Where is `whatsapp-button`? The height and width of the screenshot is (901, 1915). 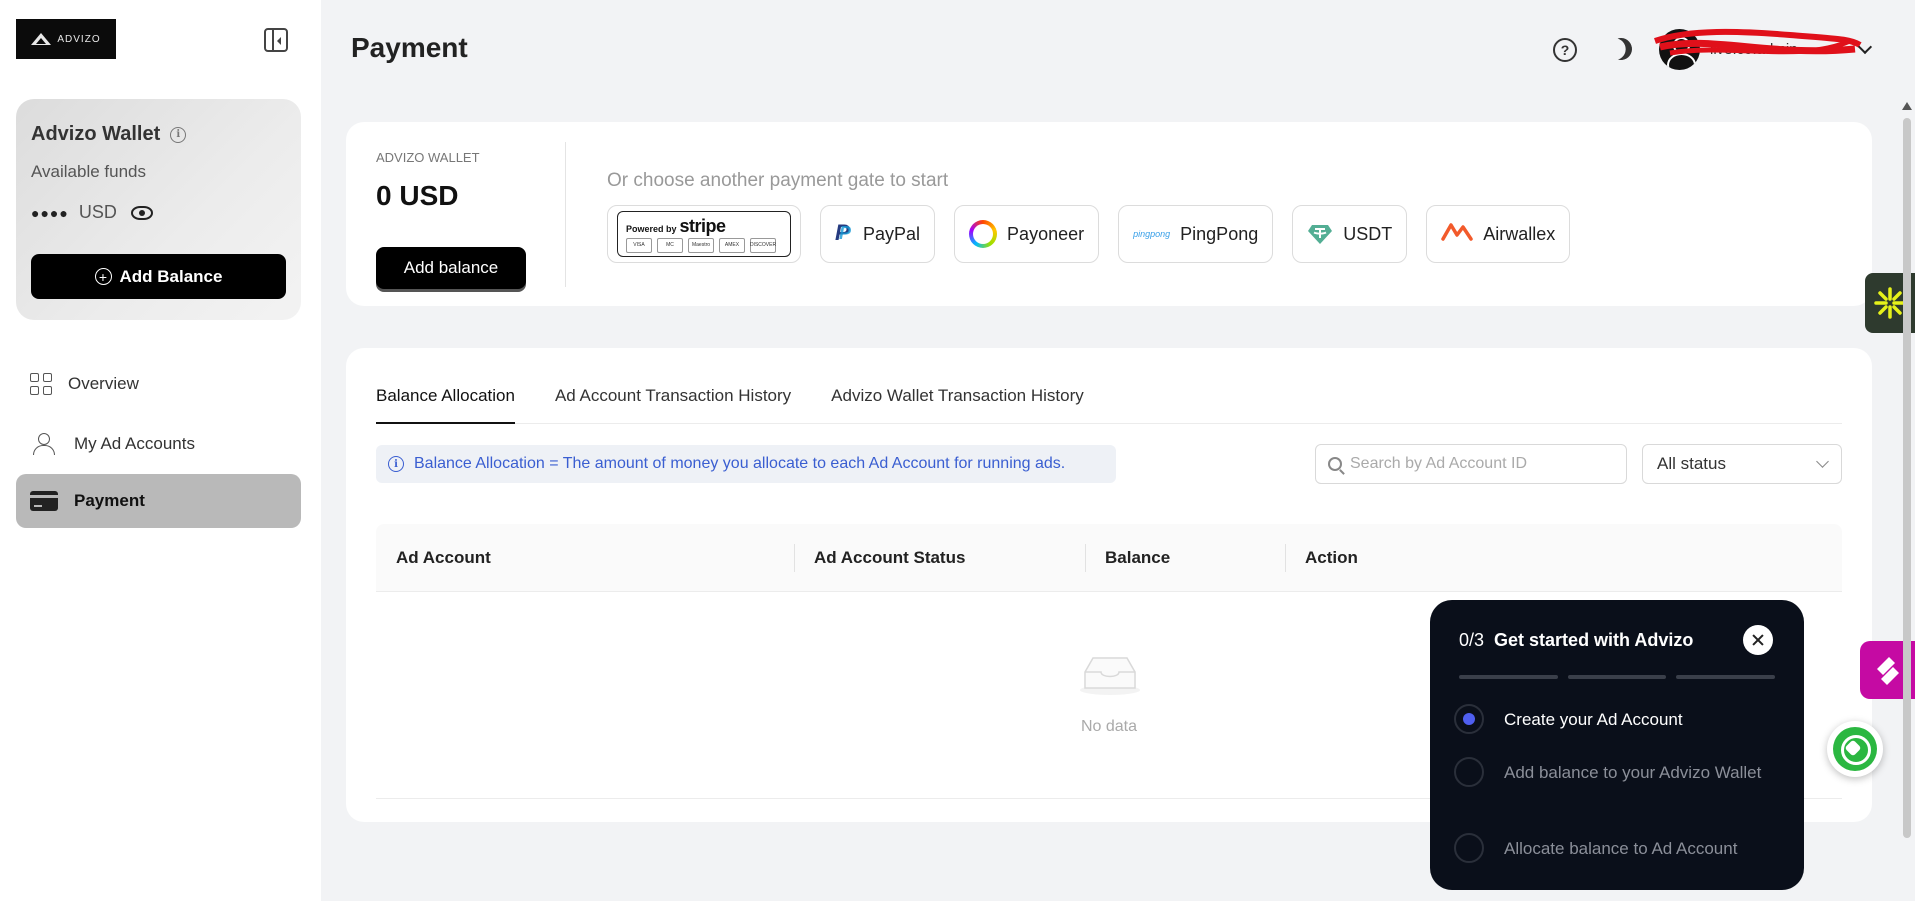
whatsapp-button is located at coordinates (1855, 749).